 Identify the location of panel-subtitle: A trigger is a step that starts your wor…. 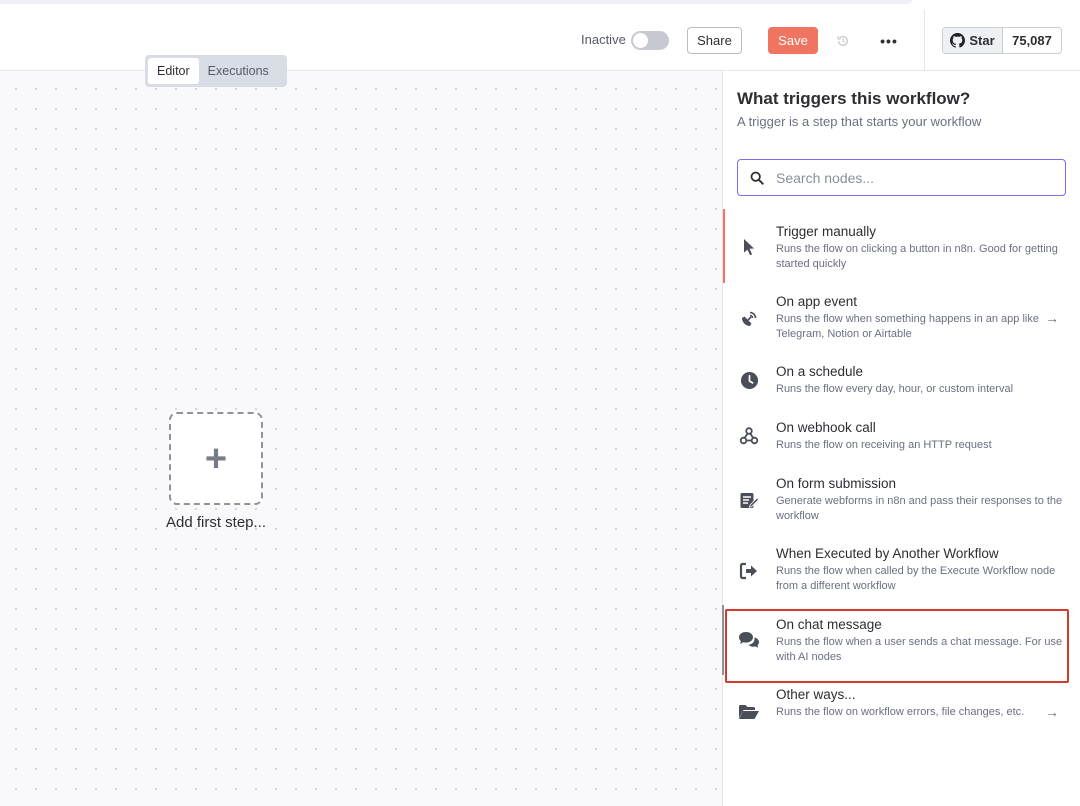
(859, 121).